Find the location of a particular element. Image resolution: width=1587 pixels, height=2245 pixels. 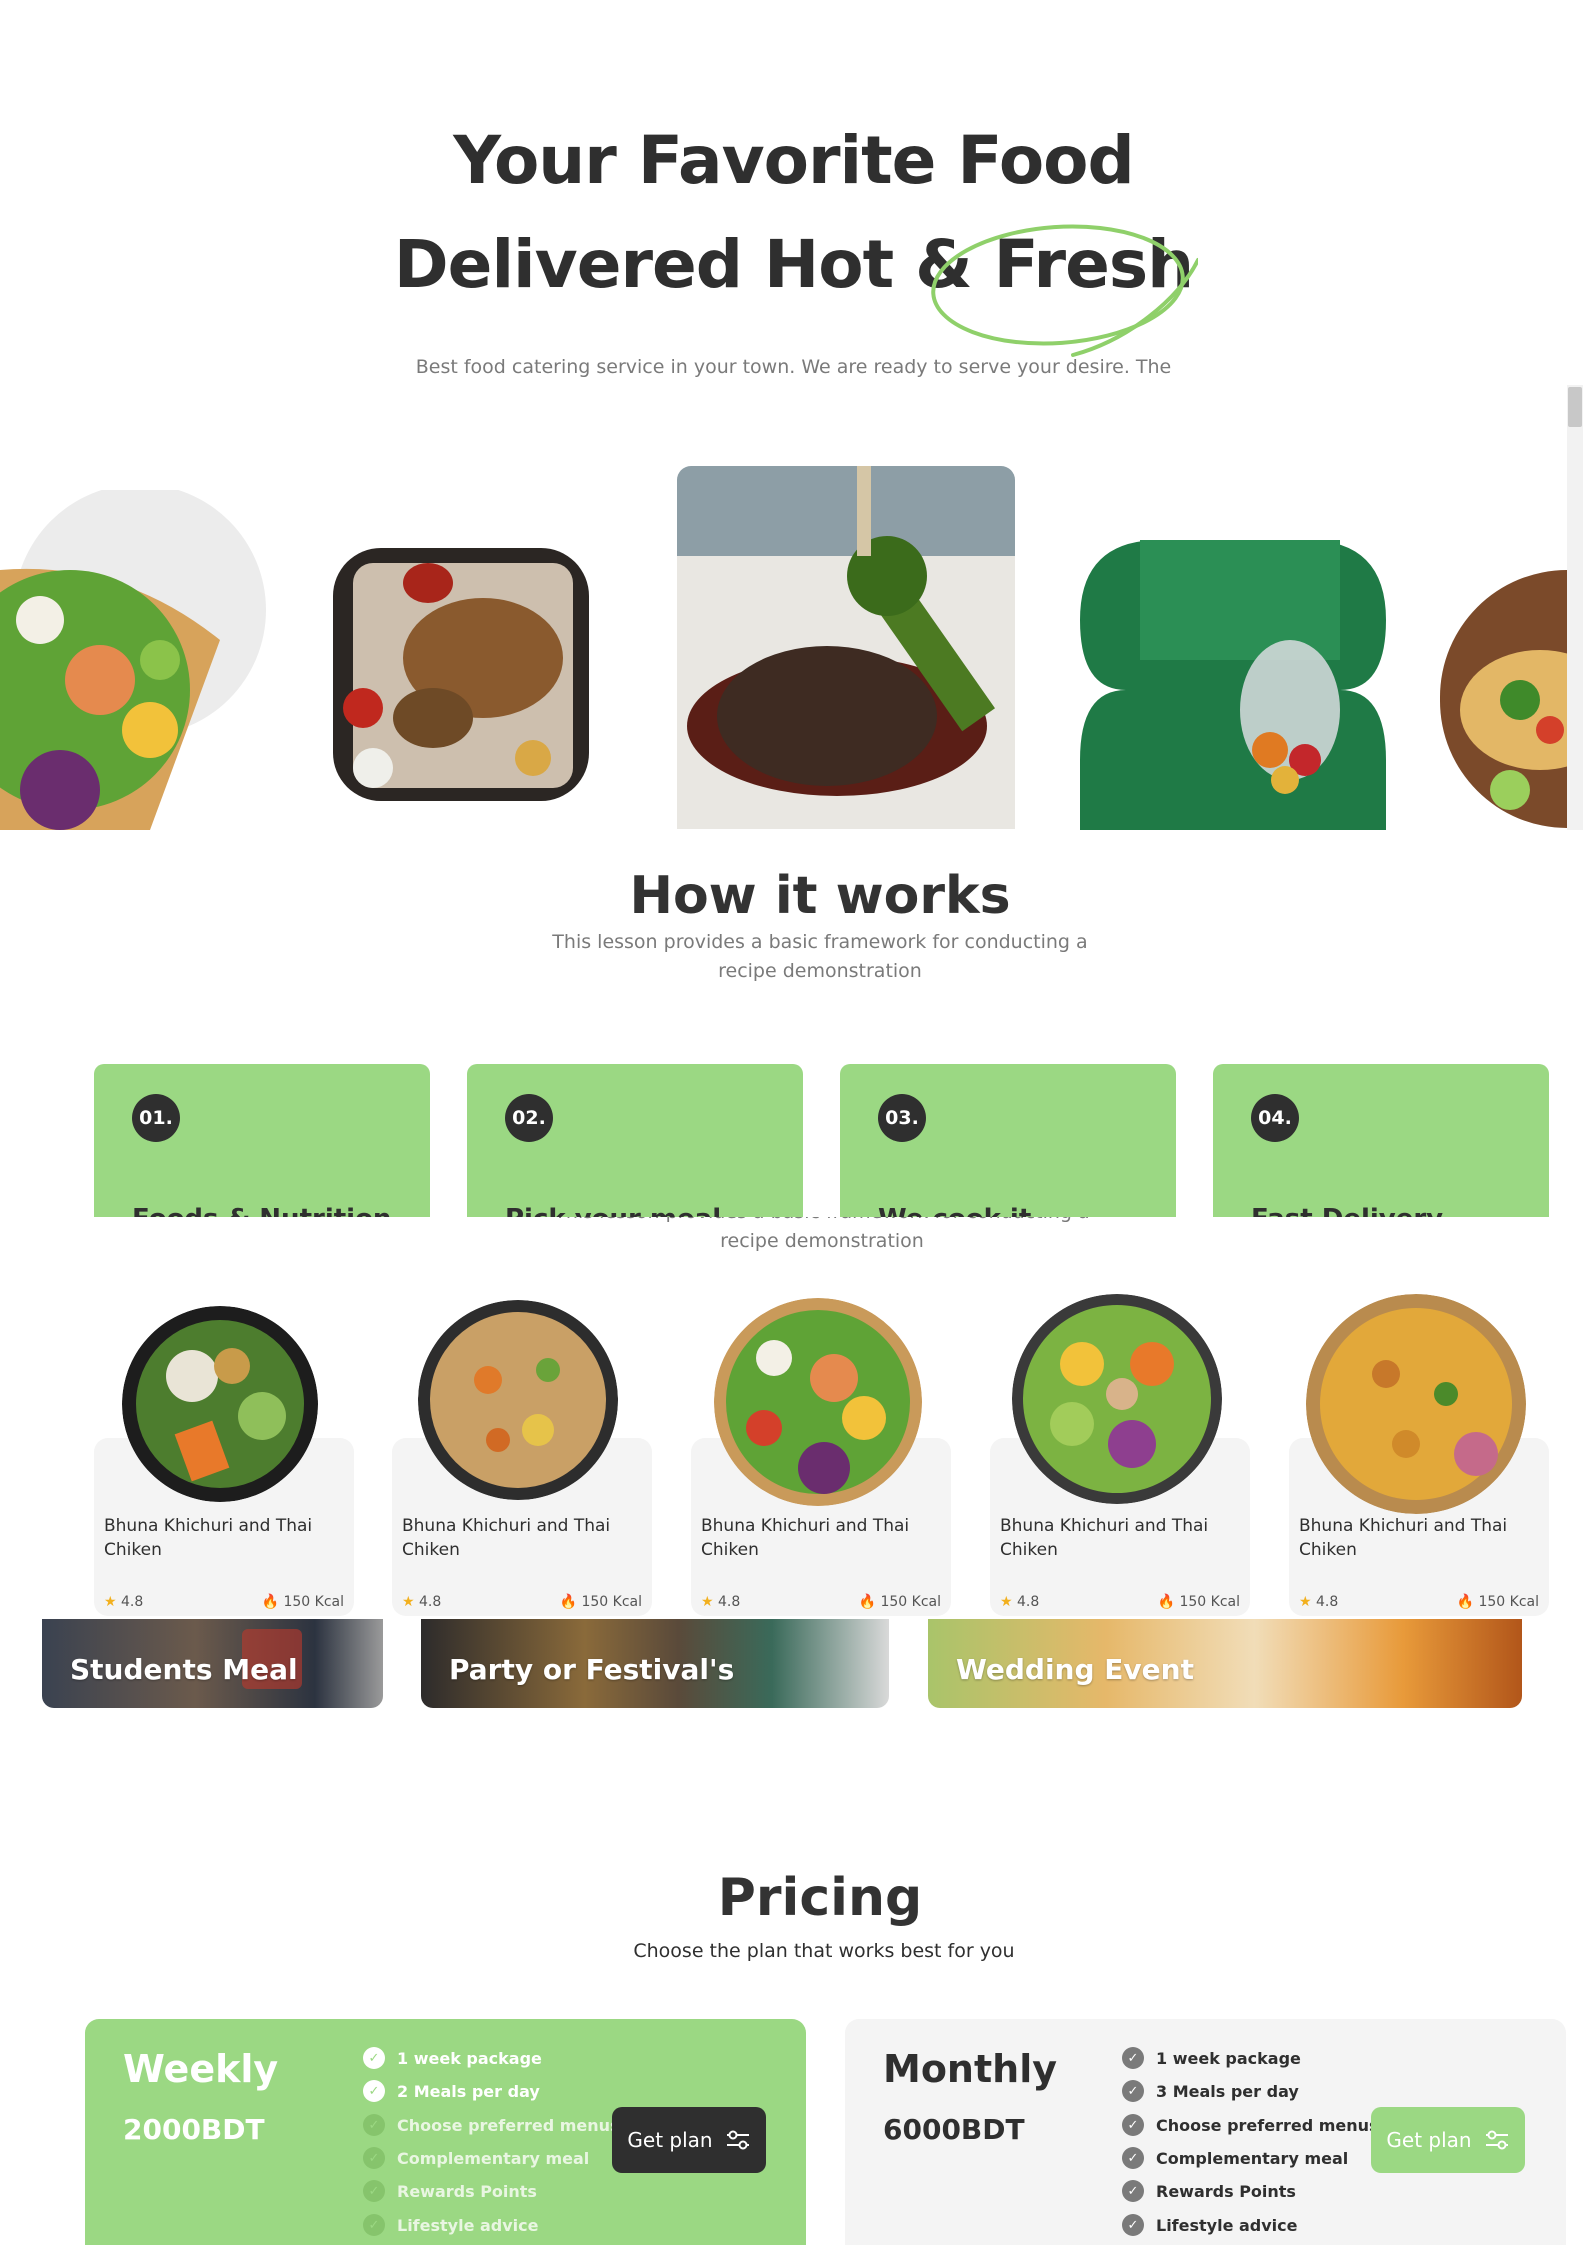

scrollbar-thumb is located at coordinates (1575, 407).